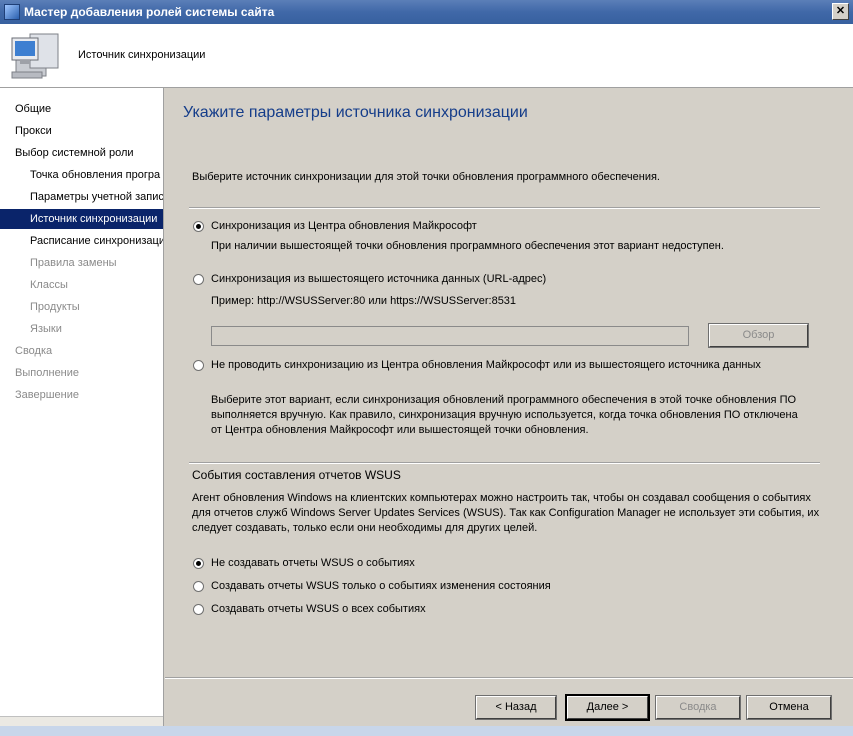 This screenshot has height=736, width=853. I want to click on radio-status-change-reports, so click(198, 586).